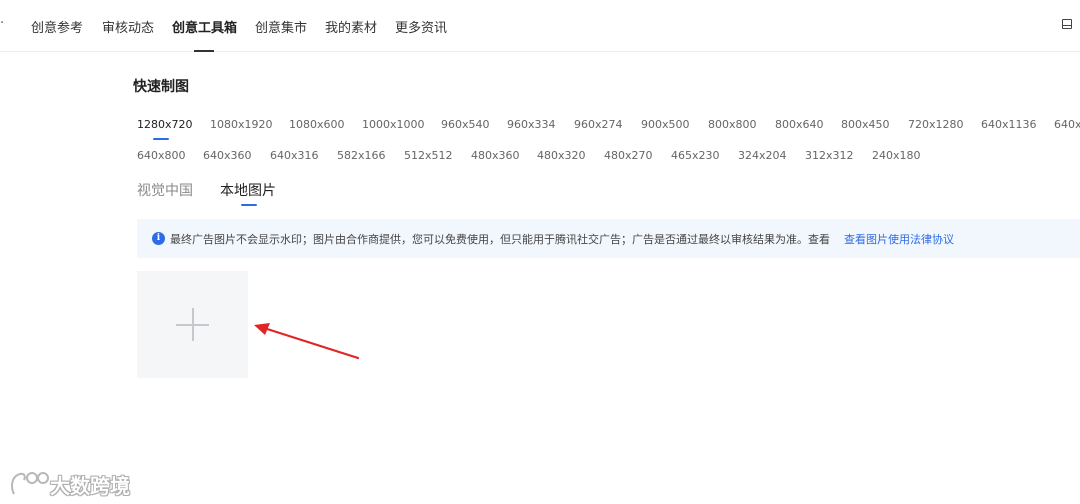 The image size is (1080, 504). What do you see at coordinates (204, 26) in the screenshot?
I see `nav-item-creative-toolbox: 创意工具箱` at bounding box center [204, 26].